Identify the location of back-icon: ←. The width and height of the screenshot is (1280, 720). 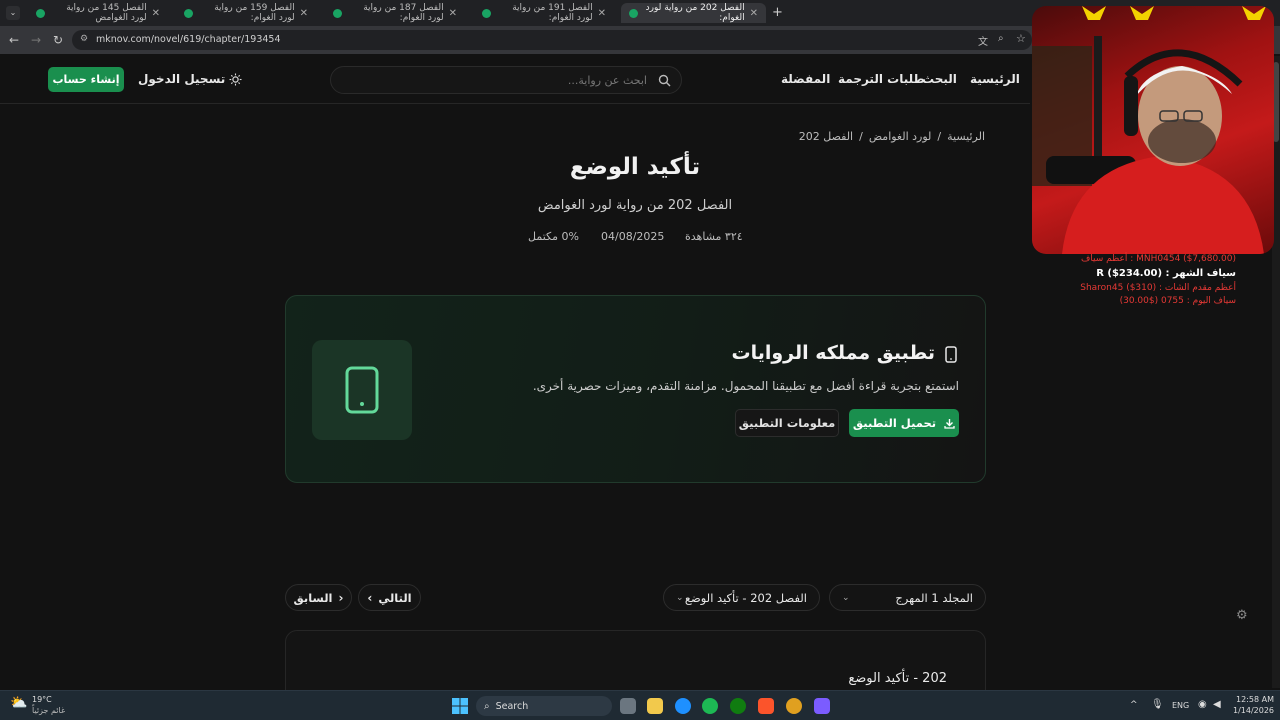
(14, 40).